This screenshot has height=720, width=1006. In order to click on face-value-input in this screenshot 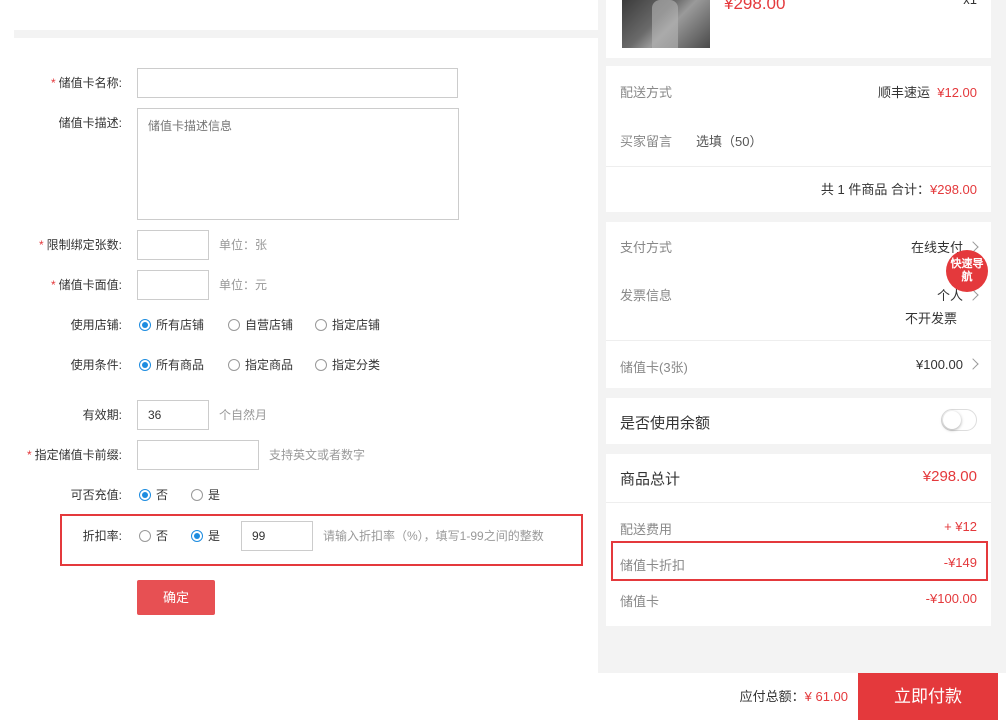, I will do `click(173, 285)`.